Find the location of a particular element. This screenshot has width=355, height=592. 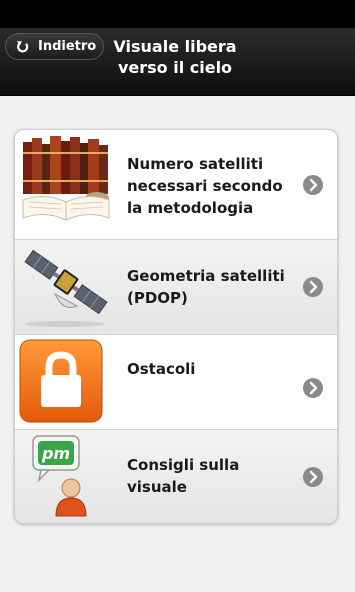

svg-text: pm is located at coordinates (55, 453).